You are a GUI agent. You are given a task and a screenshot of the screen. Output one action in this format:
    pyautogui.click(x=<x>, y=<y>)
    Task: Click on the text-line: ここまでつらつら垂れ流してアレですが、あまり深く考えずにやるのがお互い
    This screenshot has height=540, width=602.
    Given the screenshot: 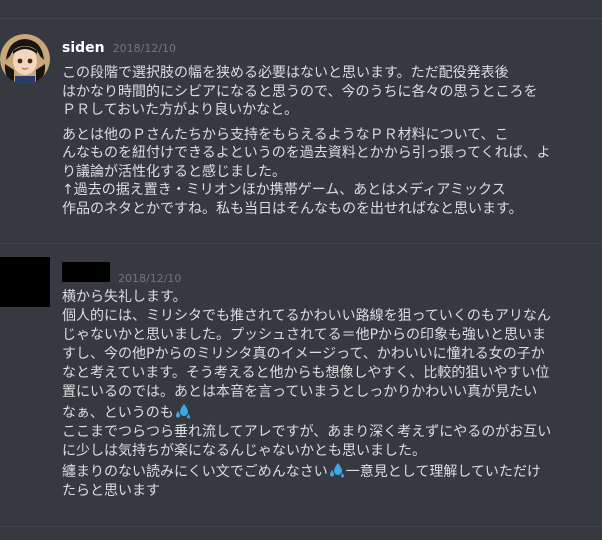 What is the action you would take?
    pyautogui.click(x=307, y=432)
    